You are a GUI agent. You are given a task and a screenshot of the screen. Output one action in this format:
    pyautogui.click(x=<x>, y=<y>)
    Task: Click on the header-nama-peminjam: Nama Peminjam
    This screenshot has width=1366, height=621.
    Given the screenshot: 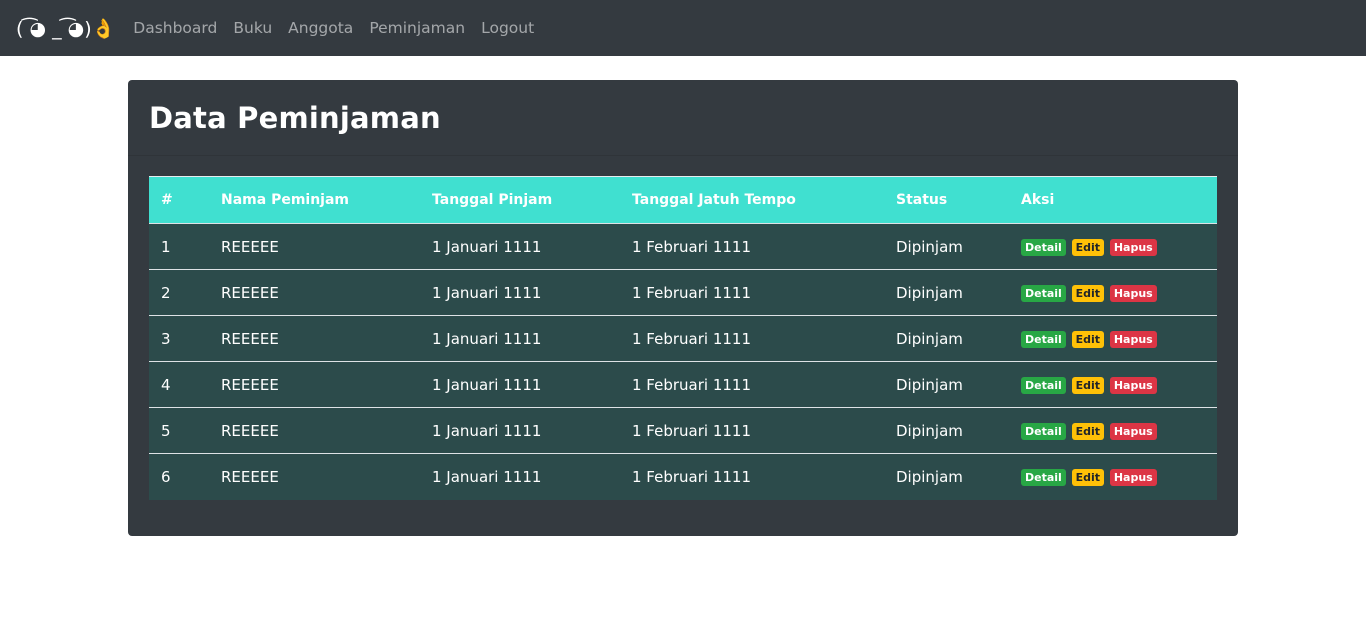 What is the action you would take?
    pyautogui.click(x=314, y=200)
    